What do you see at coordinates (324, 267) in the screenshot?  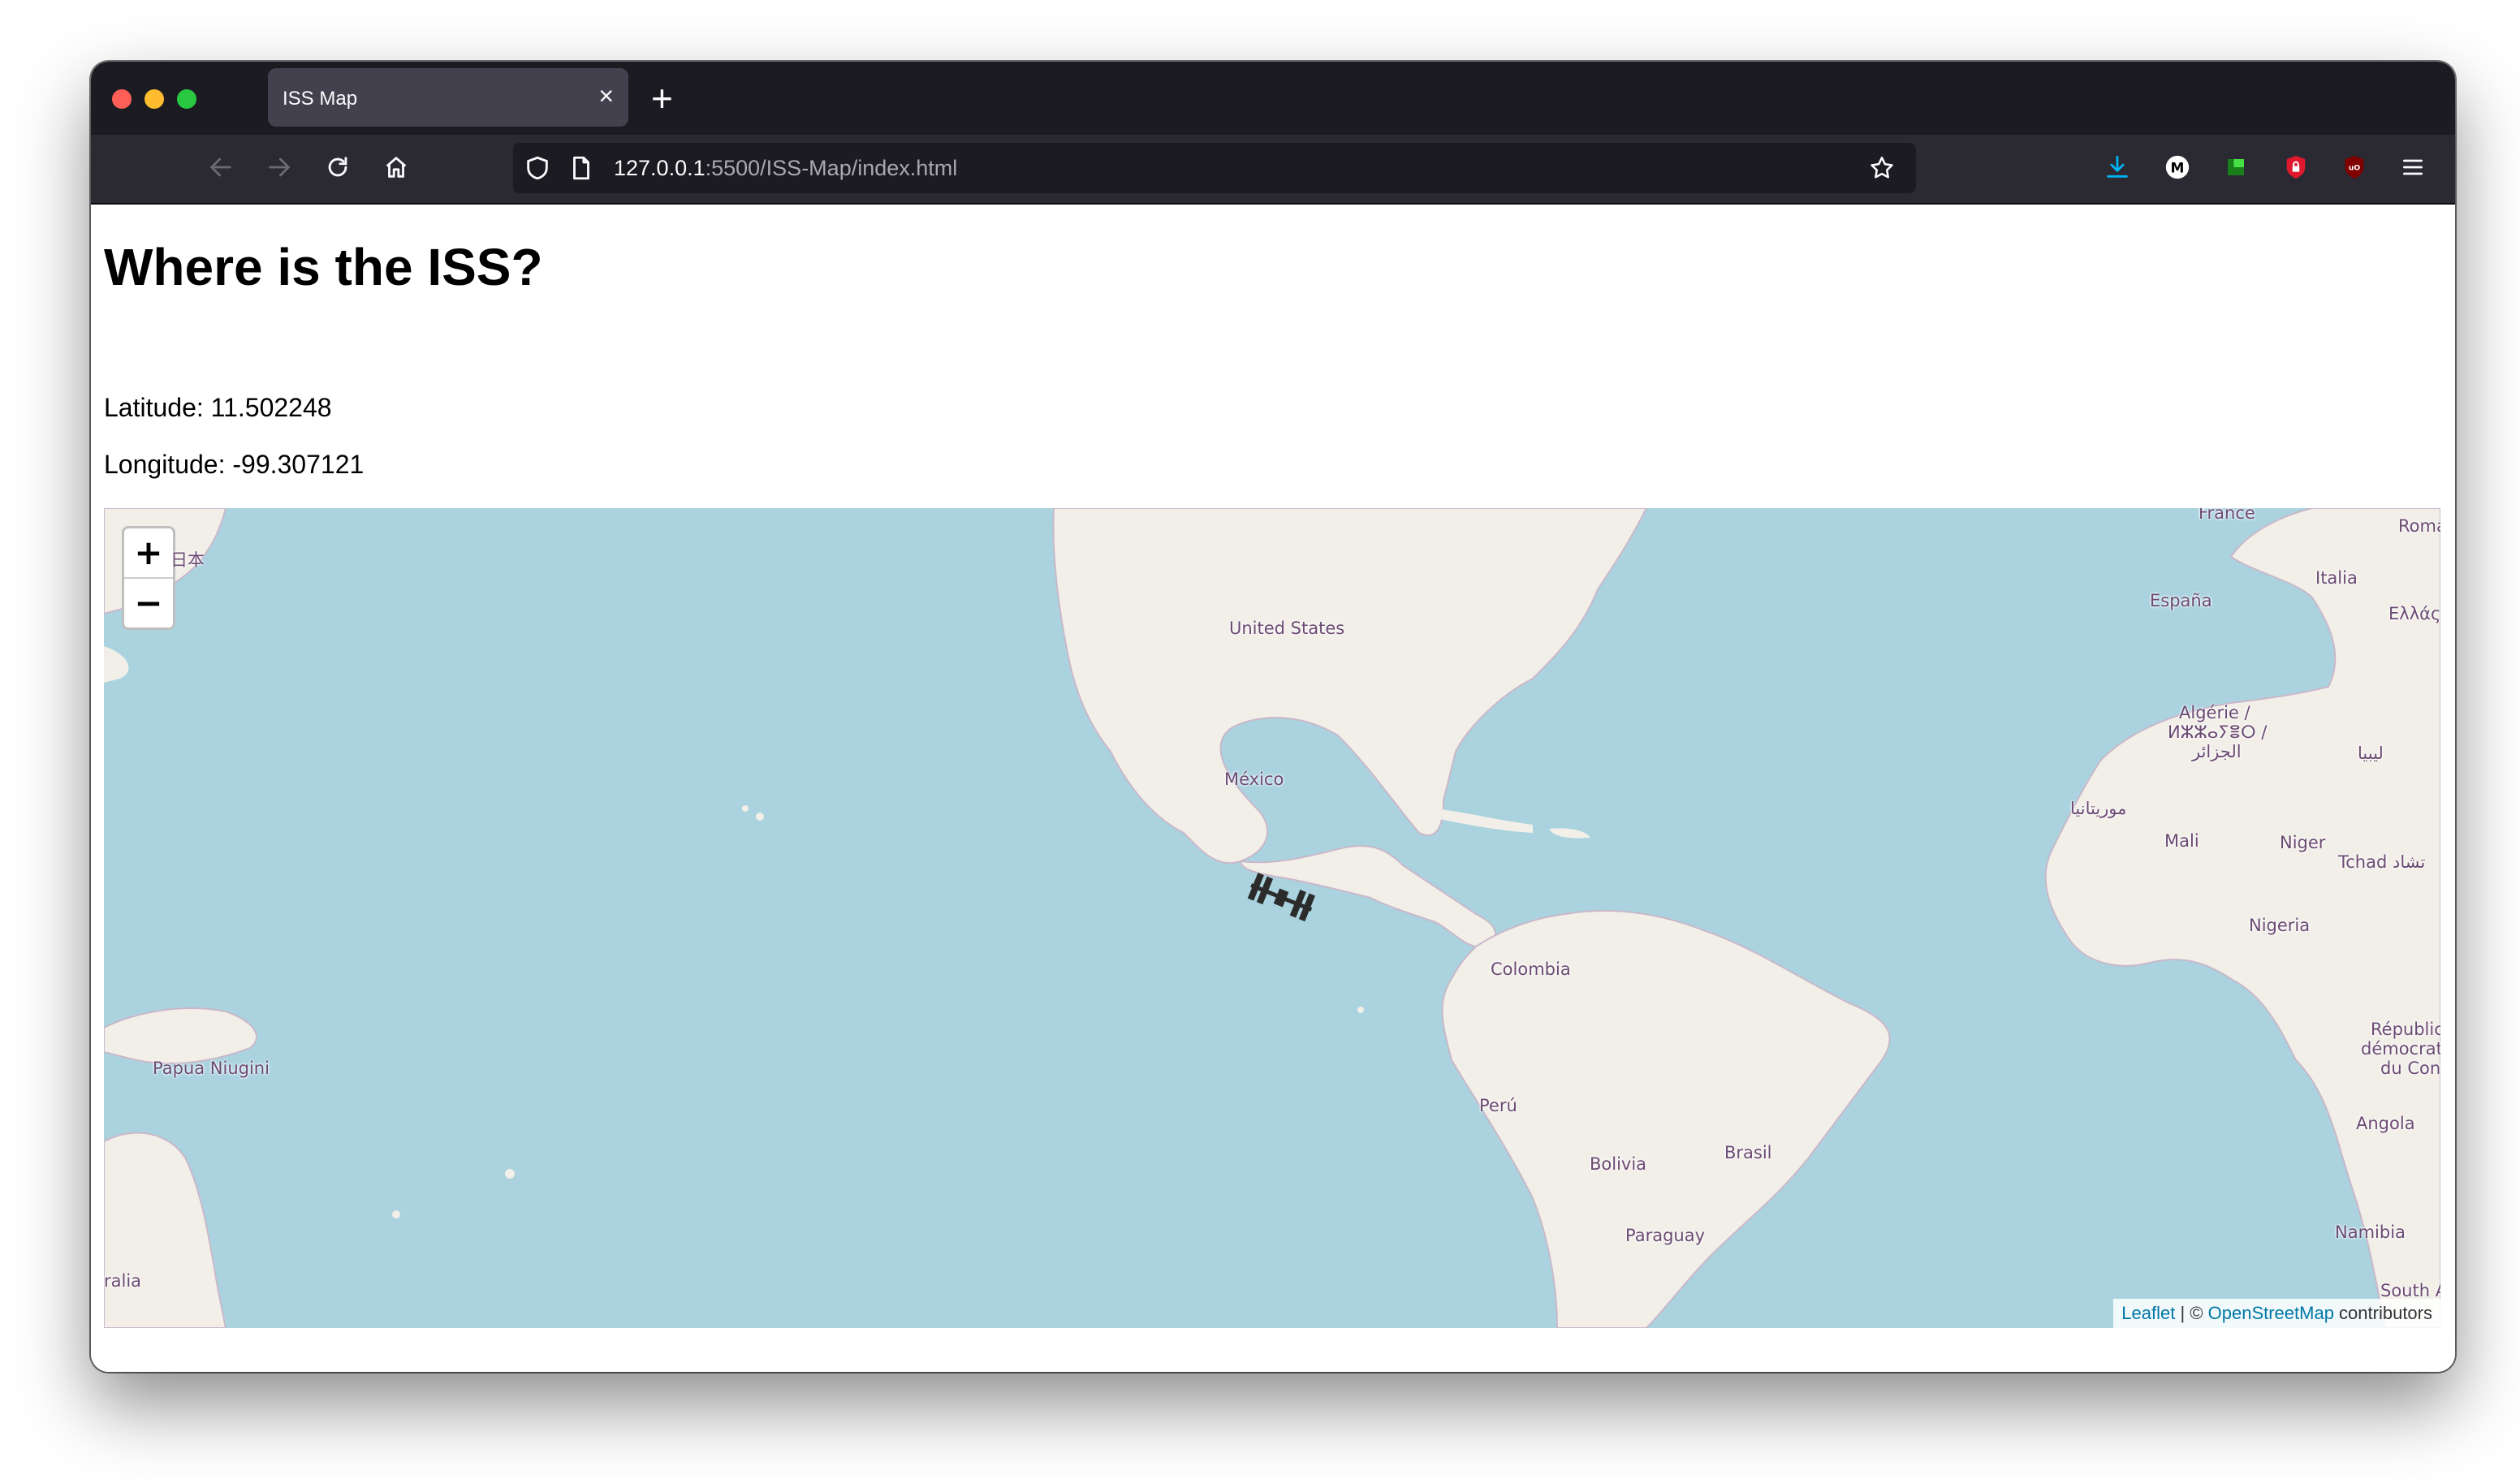 I see `page-title: Where is the ISS?` at bounding box center [324, 267].